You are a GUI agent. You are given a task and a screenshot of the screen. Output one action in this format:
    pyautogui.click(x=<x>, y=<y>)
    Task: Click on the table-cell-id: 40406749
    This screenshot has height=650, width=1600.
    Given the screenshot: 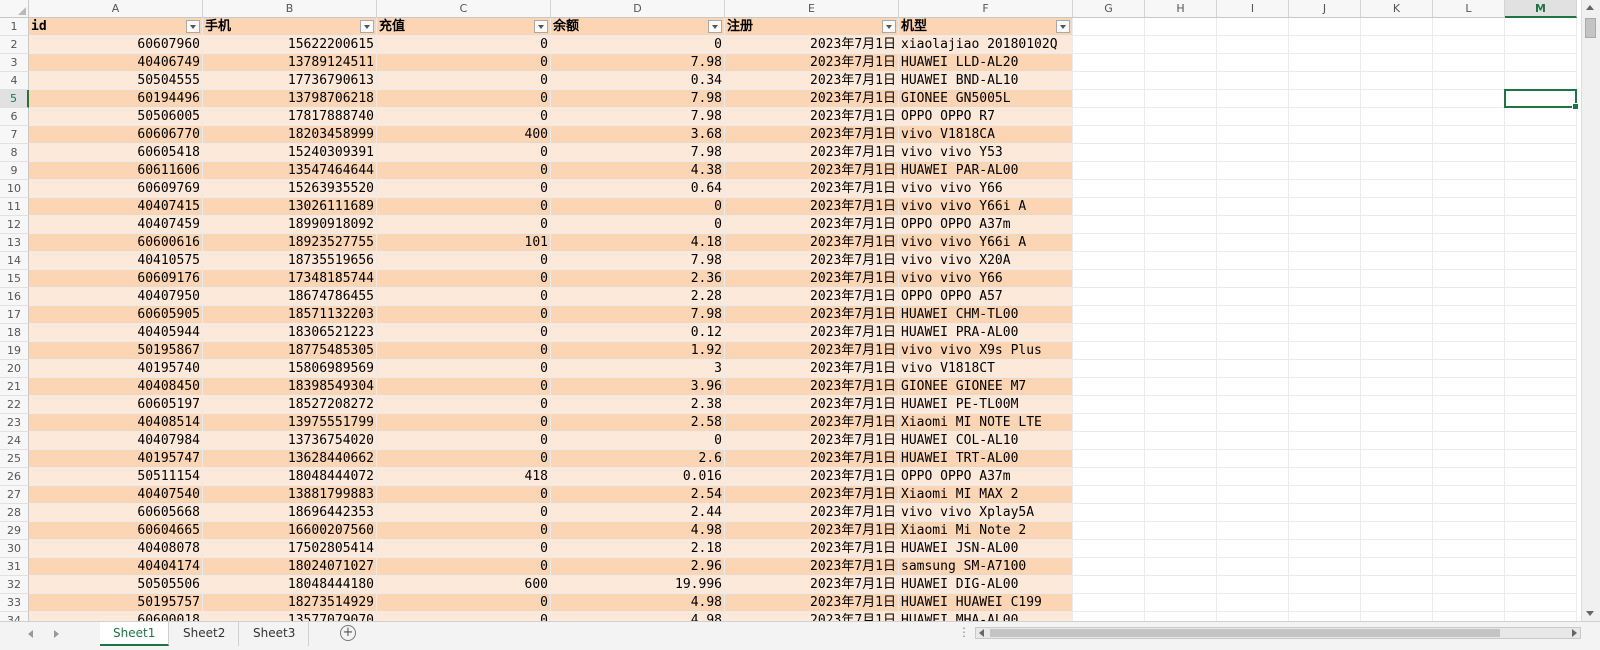 What is the action you would take?
    pyautogui.click(x=116, y=63)
    